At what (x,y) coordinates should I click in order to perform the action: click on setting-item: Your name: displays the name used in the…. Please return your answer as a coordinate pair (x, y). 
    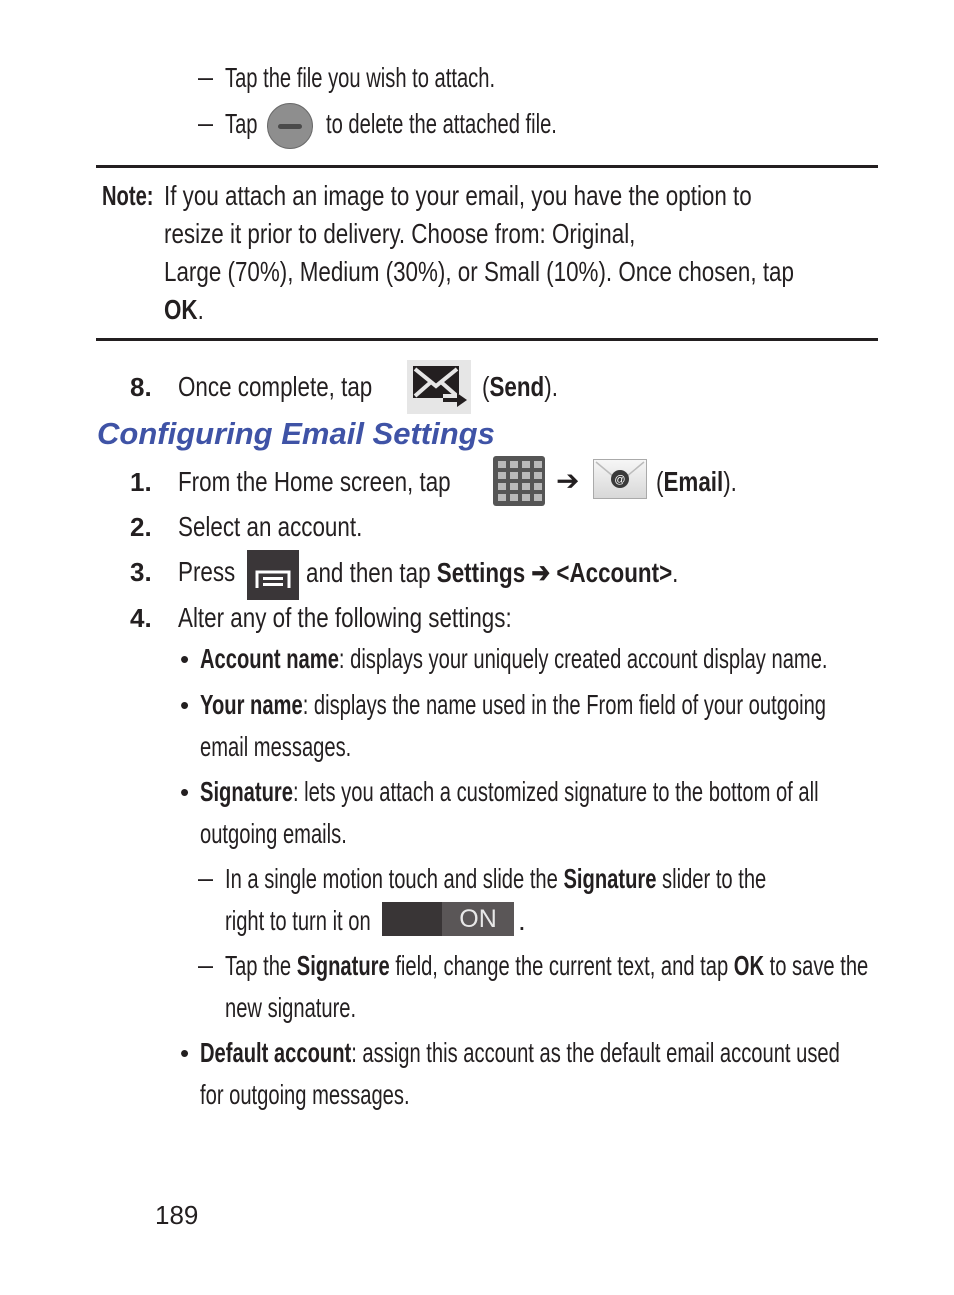
    Looking at the image, I should click on (513, 704).